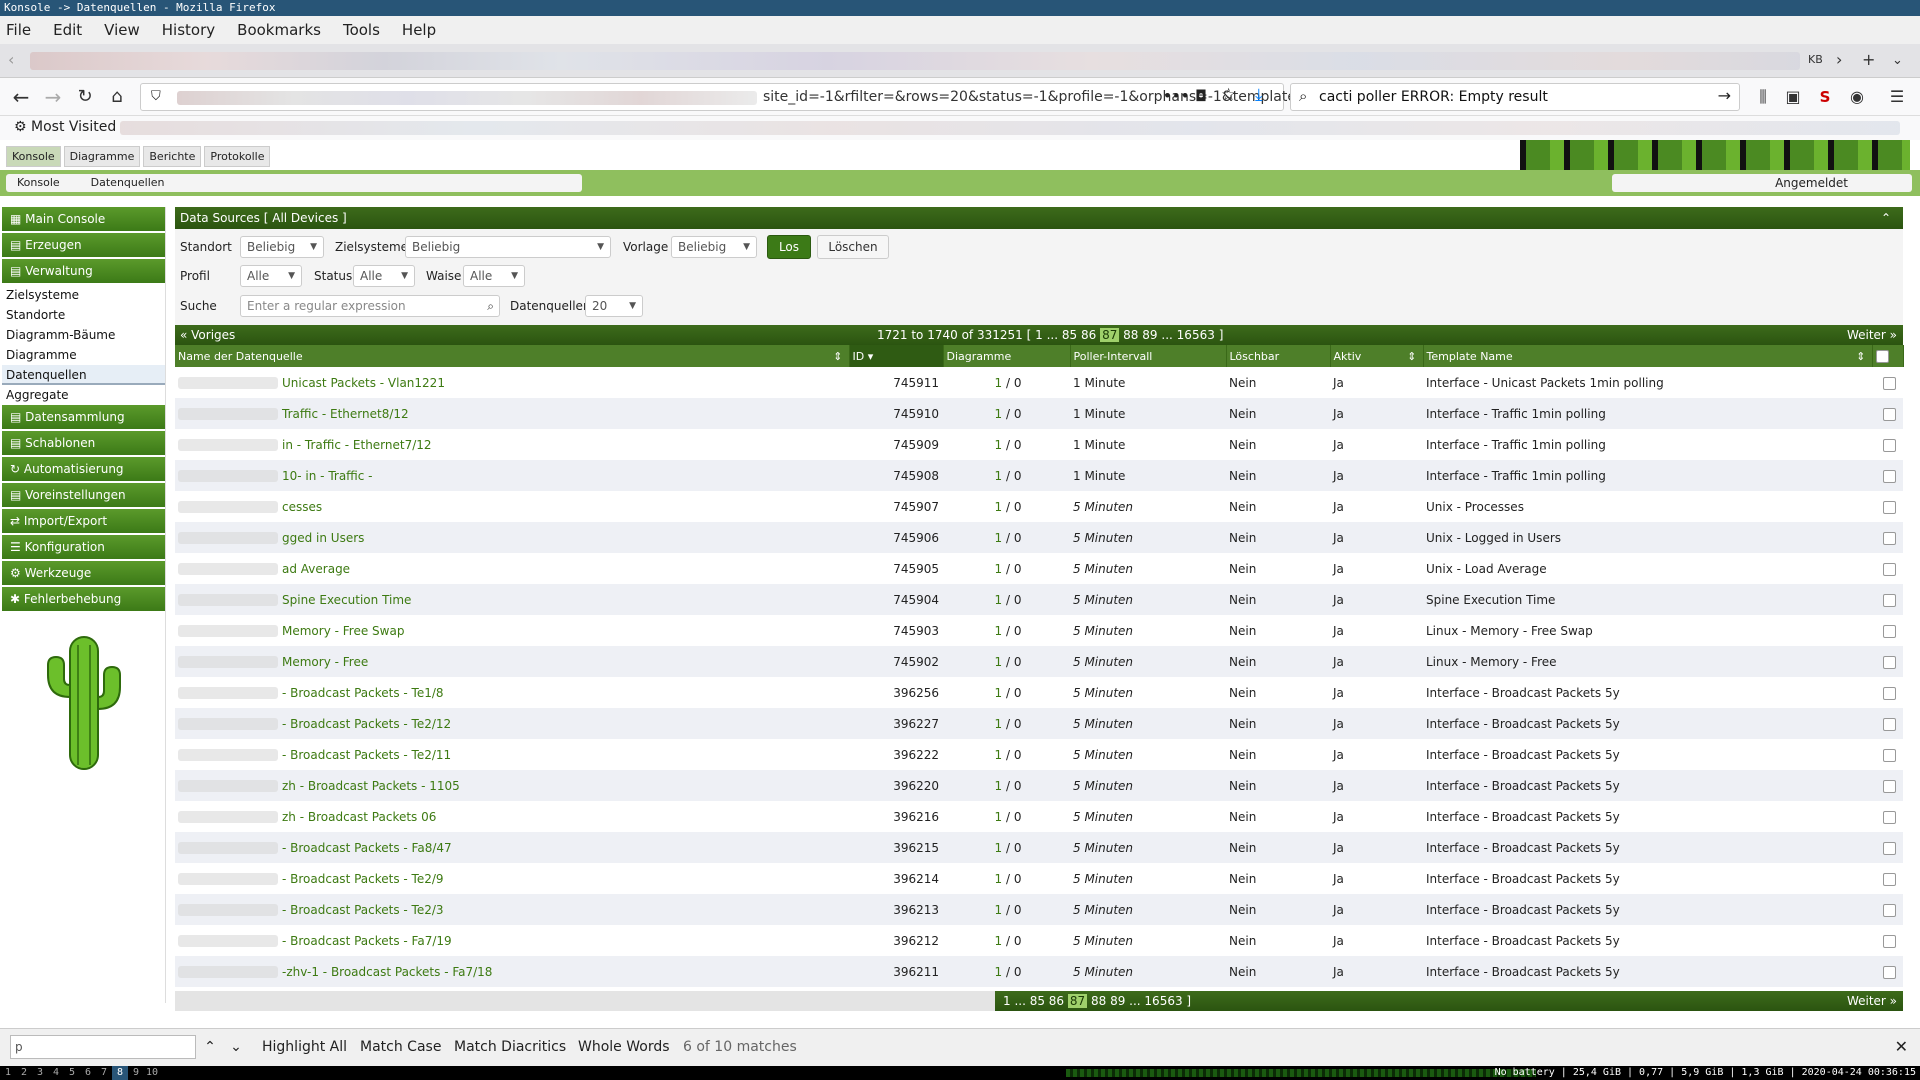 The image size is (1920, 1080). What do you see at coordinates (510, 1047) in the screenshot?
I see `match-diacritics-option: Match Diacritics` at bounding box center [510, 1047].